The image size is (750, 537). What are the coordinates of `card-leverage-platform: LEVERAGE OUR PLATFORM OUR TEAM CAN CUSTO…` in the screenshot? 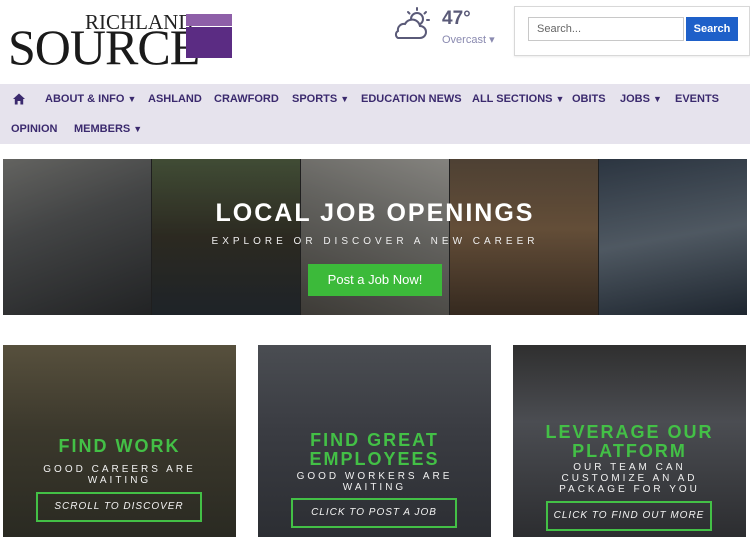 It's located at (629, 441).